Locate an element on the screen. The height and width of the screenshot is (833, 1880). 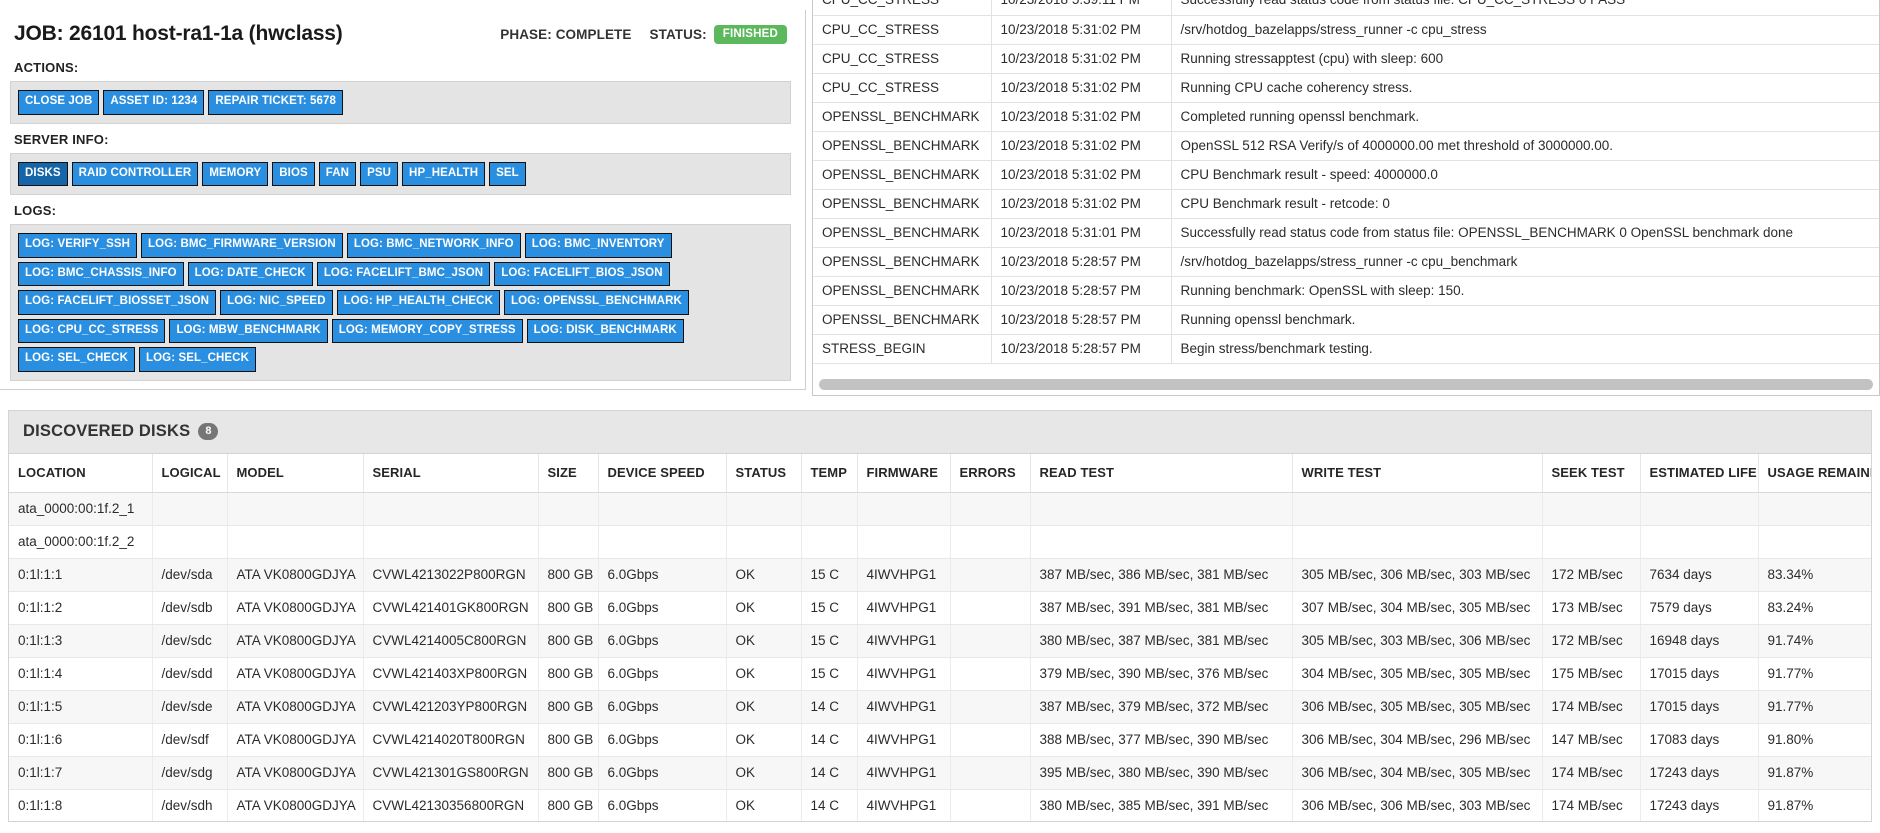
status-group: STATUS: FINISHED is located at coordinates (718, 34).